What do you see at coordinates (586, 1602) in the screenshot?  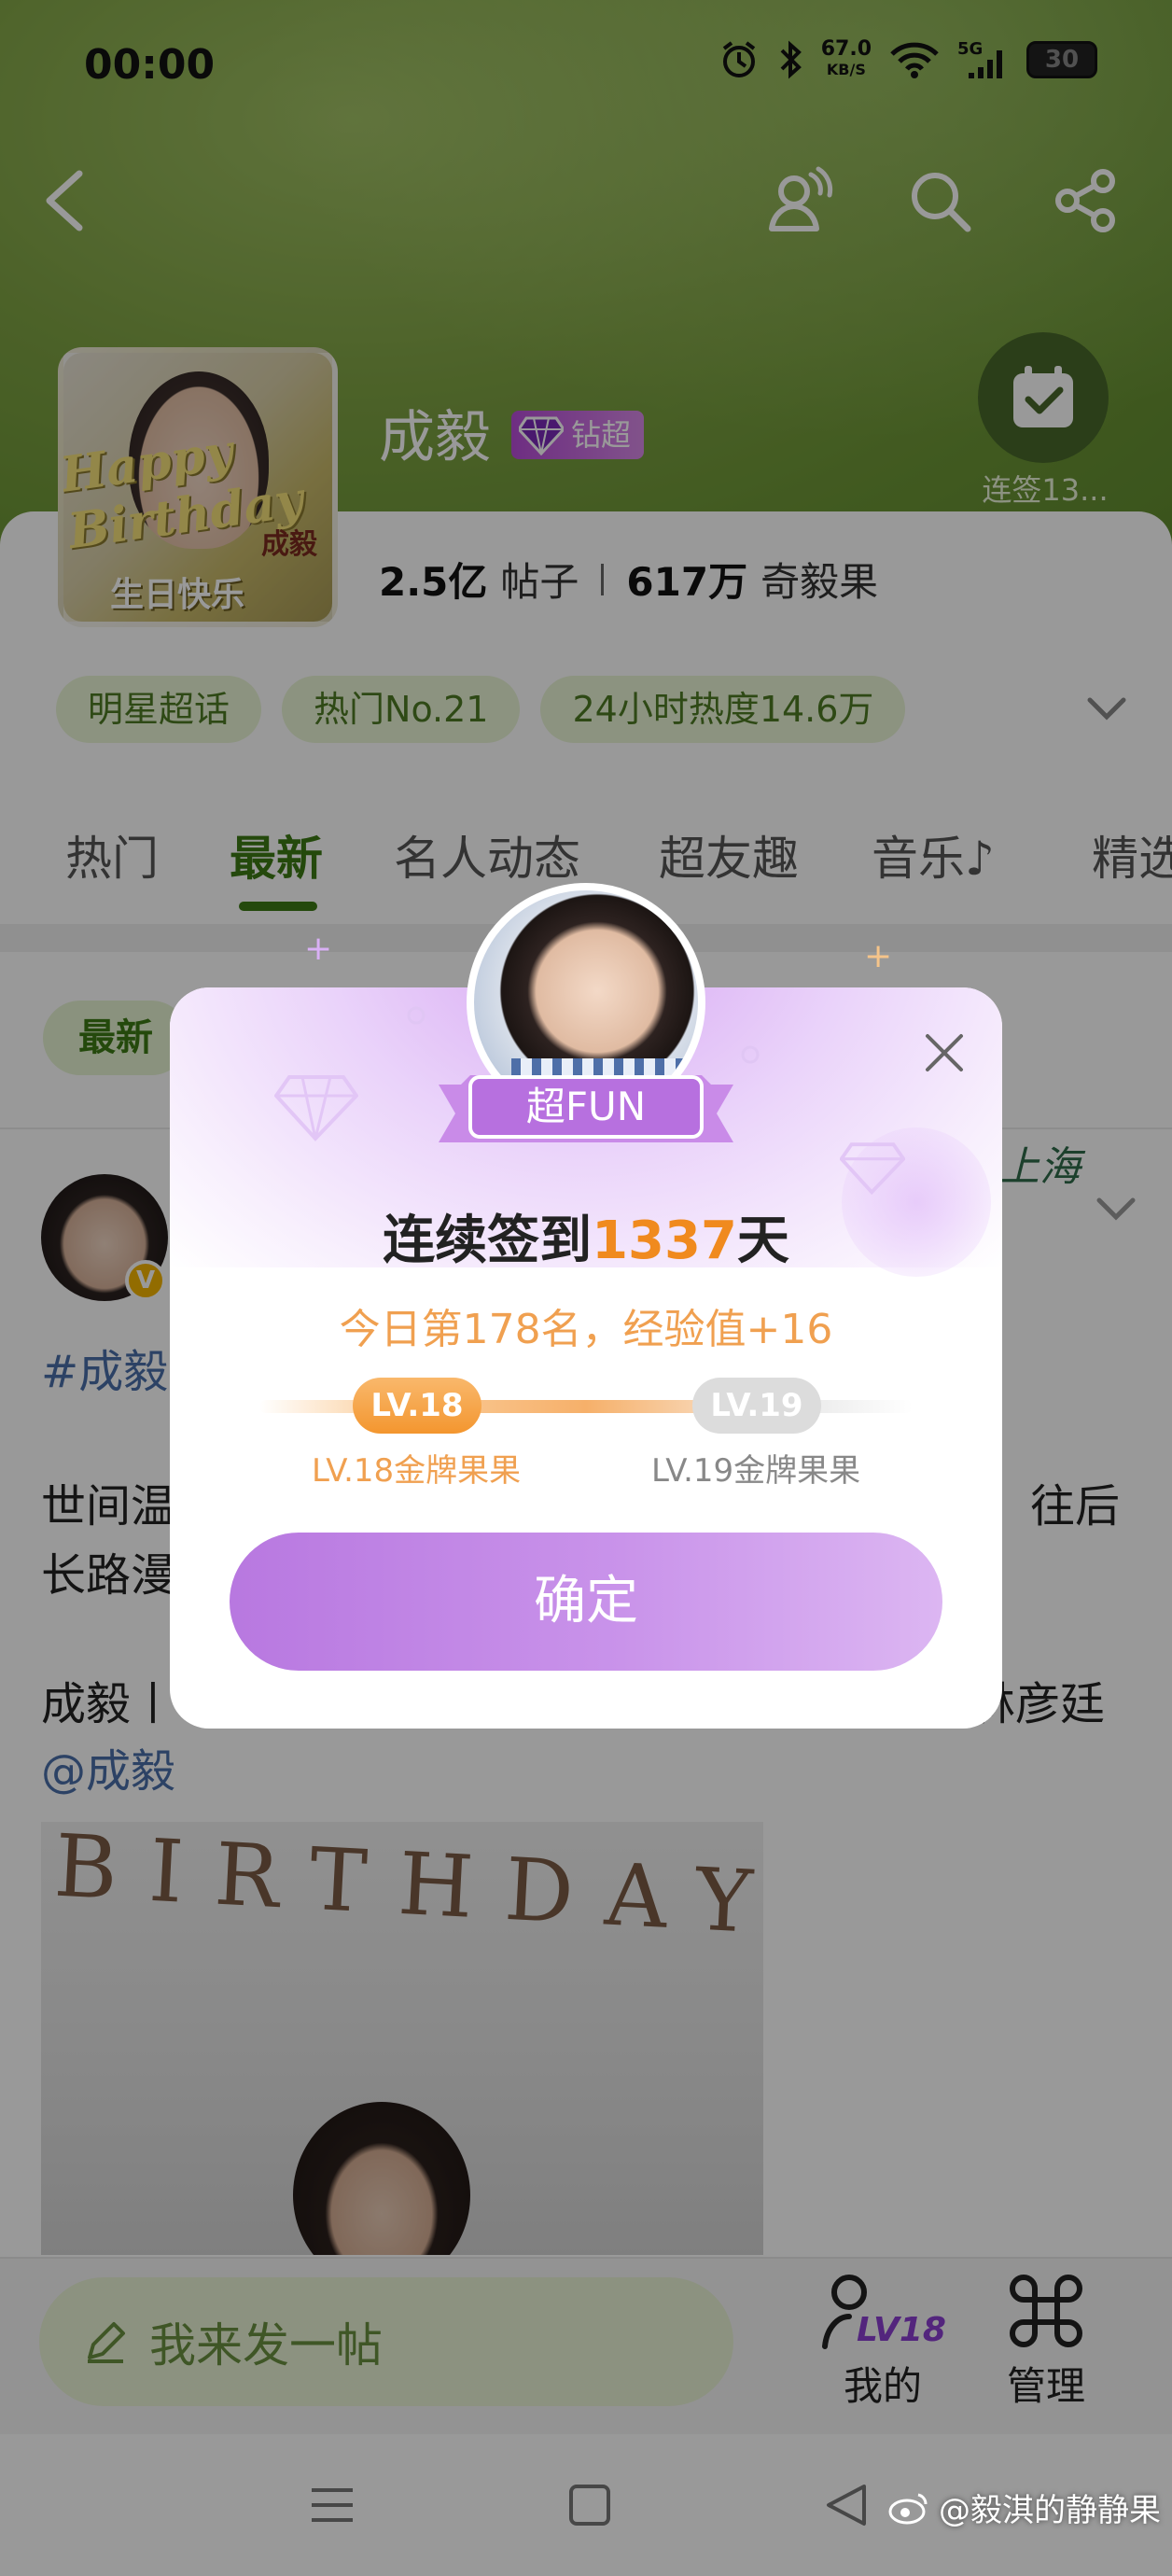 I see `confirm-button: 确定` at bounding box center [586, 1602].